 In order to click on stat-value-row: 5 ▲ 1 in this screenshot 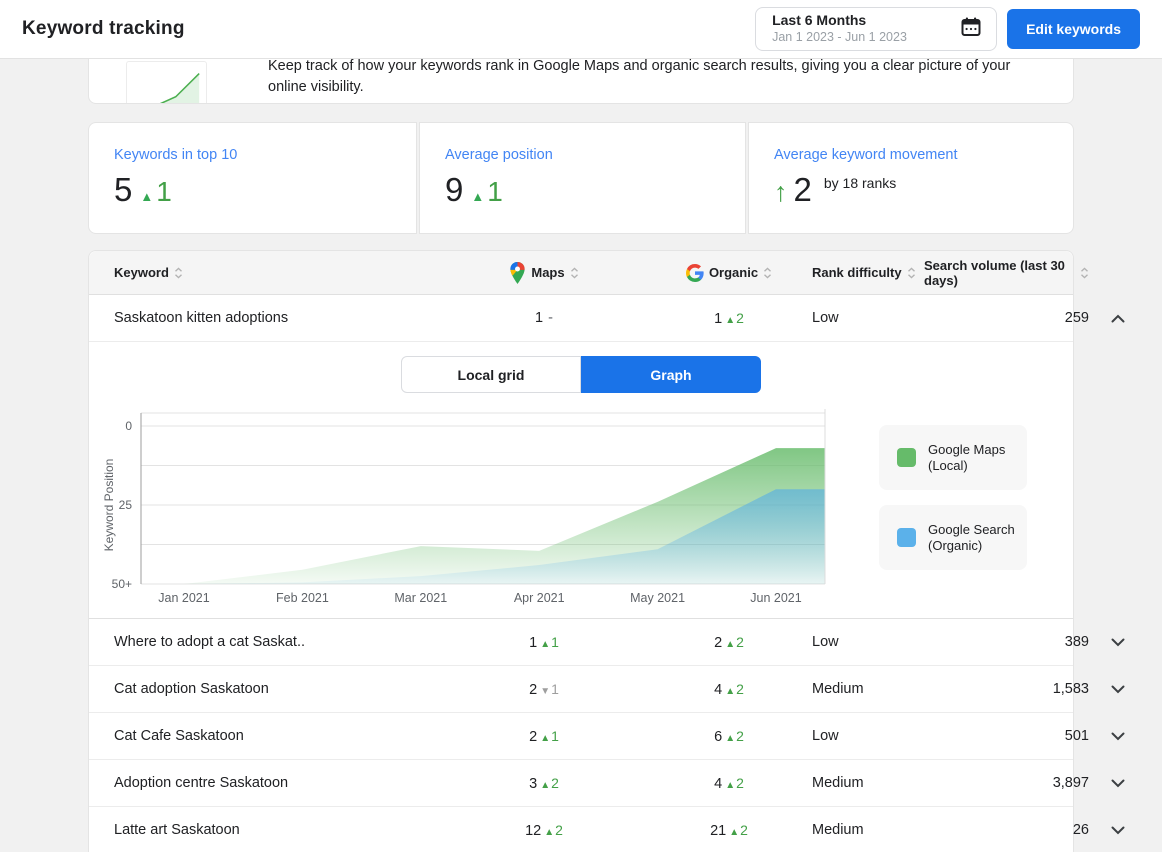, I will do `click(253, 190)`.